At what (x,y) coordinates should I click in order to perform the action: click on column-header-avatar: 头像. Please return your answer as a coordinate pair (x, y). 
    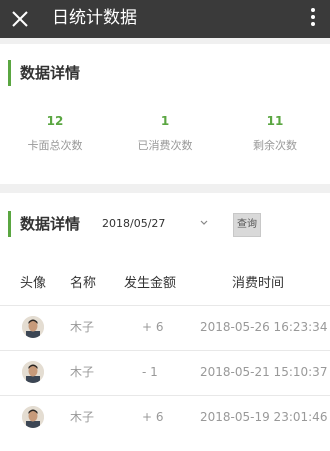
    Looking at the image, I should click on (33, 283).